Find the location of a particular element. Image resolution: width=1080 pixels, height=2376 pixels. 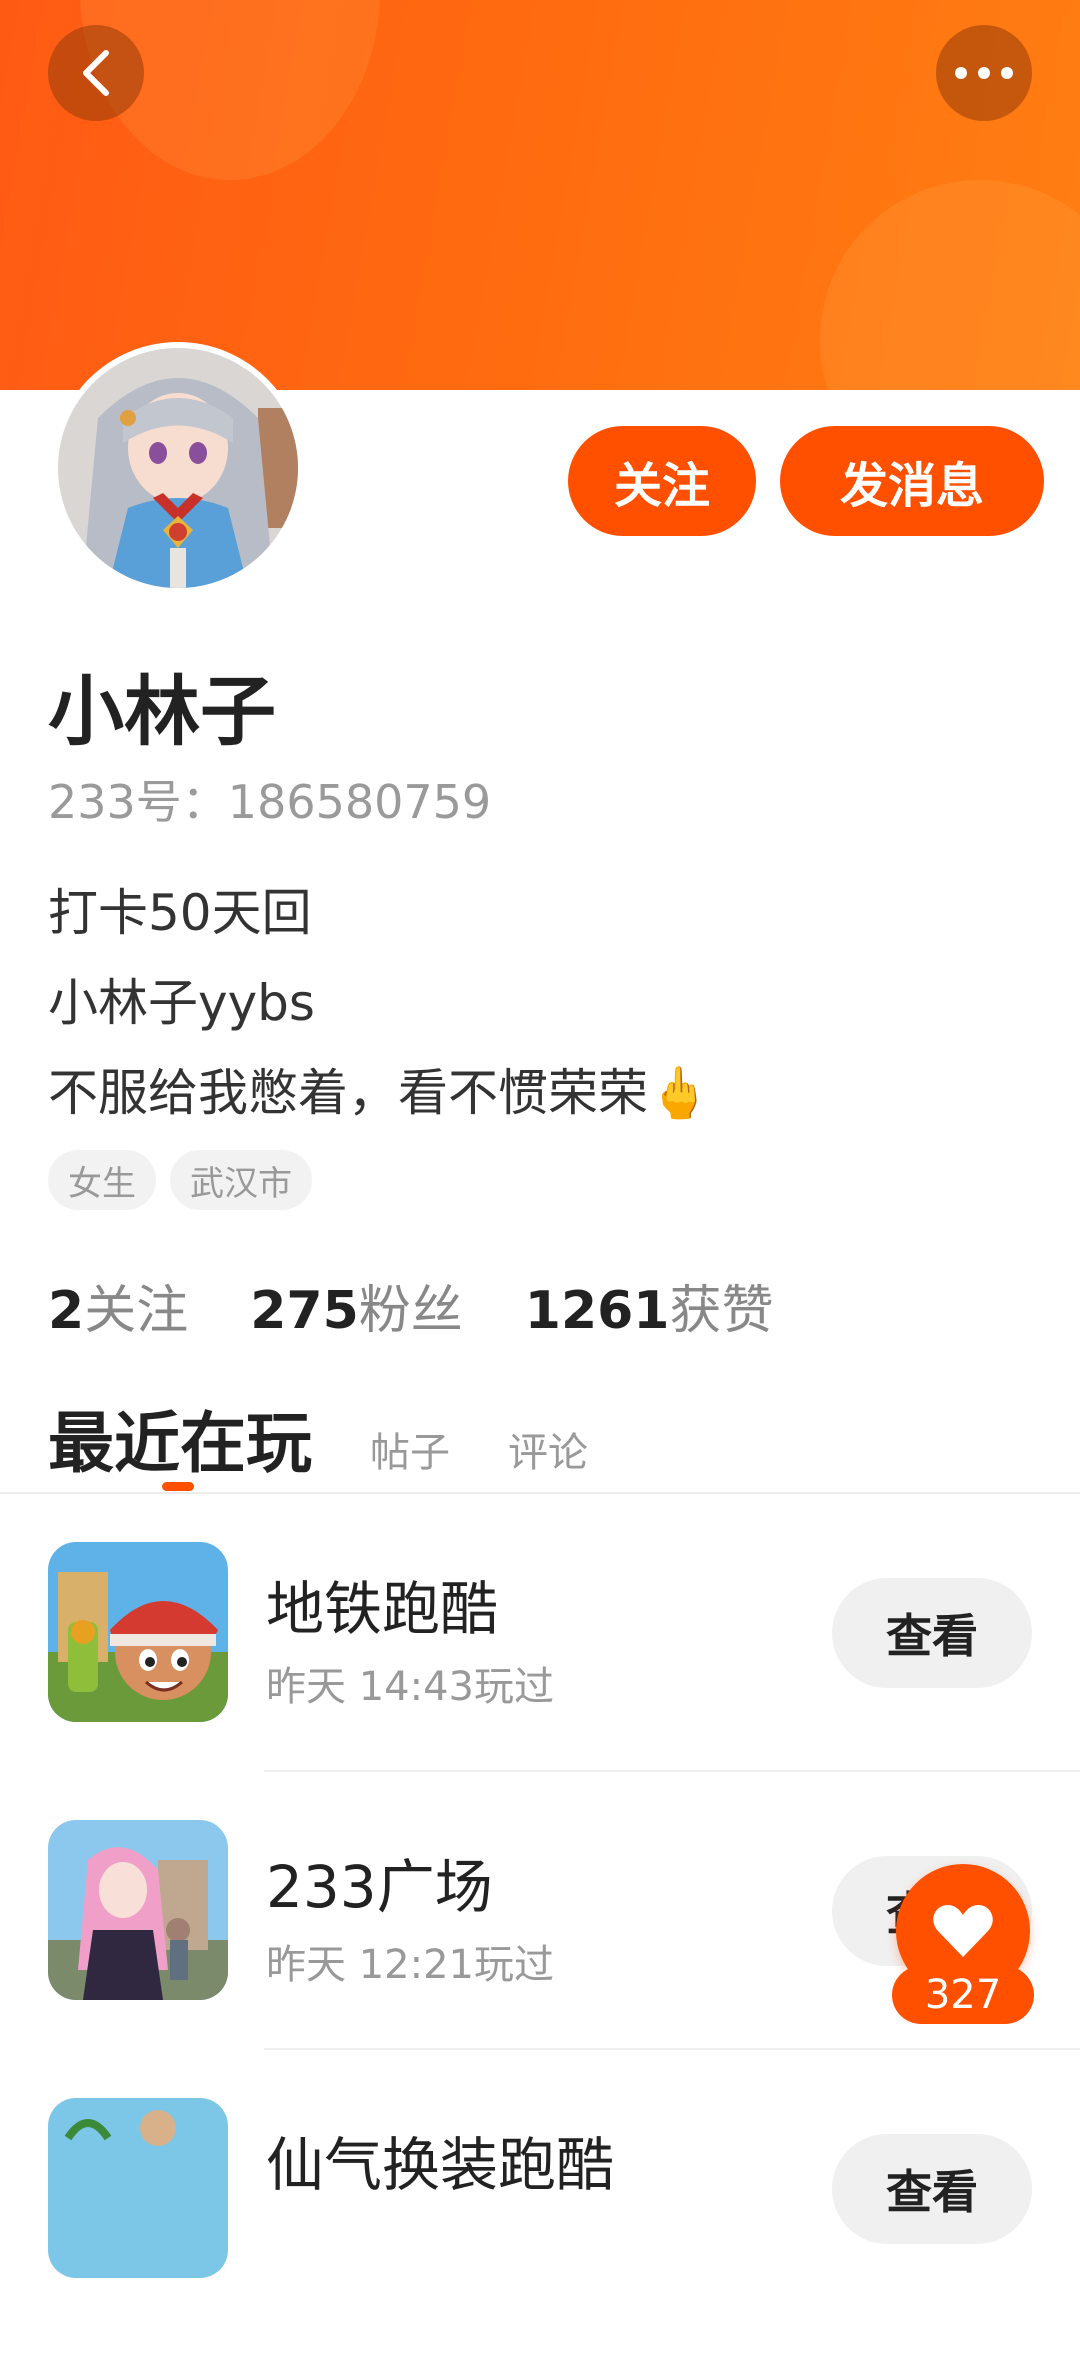

bio-line: 不服给我憋着，看不惯荣荣🖕 is located at coordinates (379, 1093).